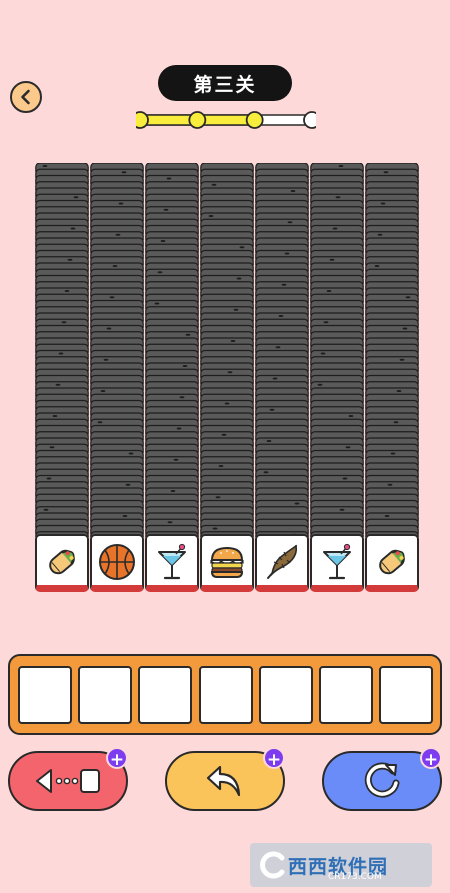  I want to click on move-out-icon, so click(68, 781).